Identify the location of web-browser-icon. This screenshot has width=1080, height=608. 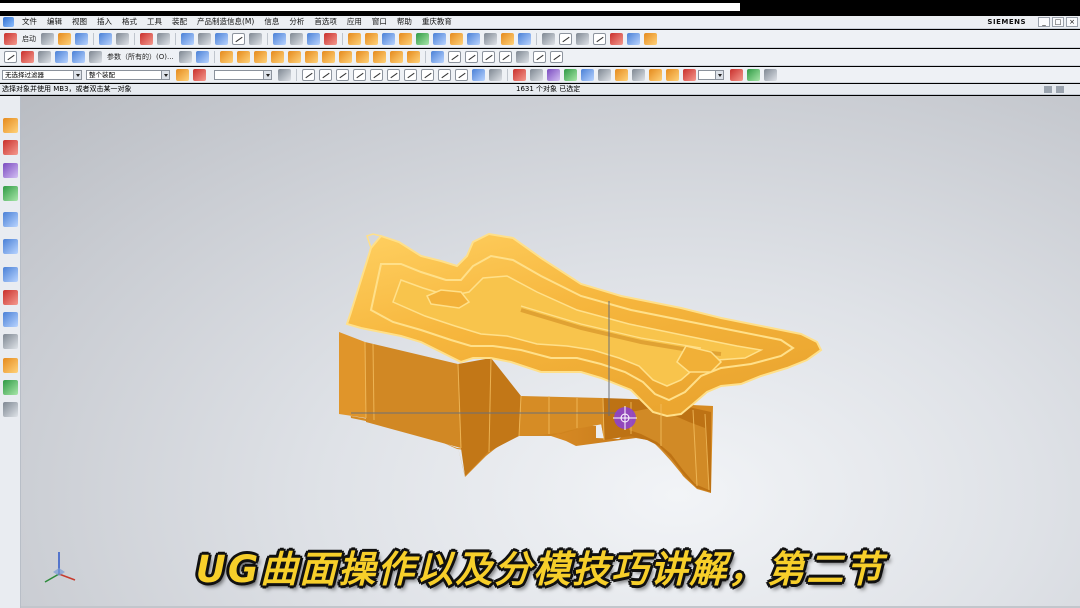
(10, 246).